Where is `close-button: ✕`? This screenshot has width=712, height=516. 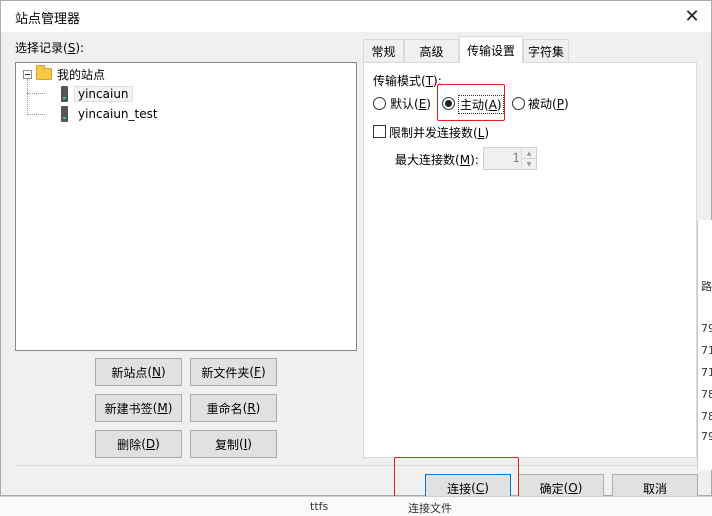
close-button: ✕ is located at coordinates (692, 16).